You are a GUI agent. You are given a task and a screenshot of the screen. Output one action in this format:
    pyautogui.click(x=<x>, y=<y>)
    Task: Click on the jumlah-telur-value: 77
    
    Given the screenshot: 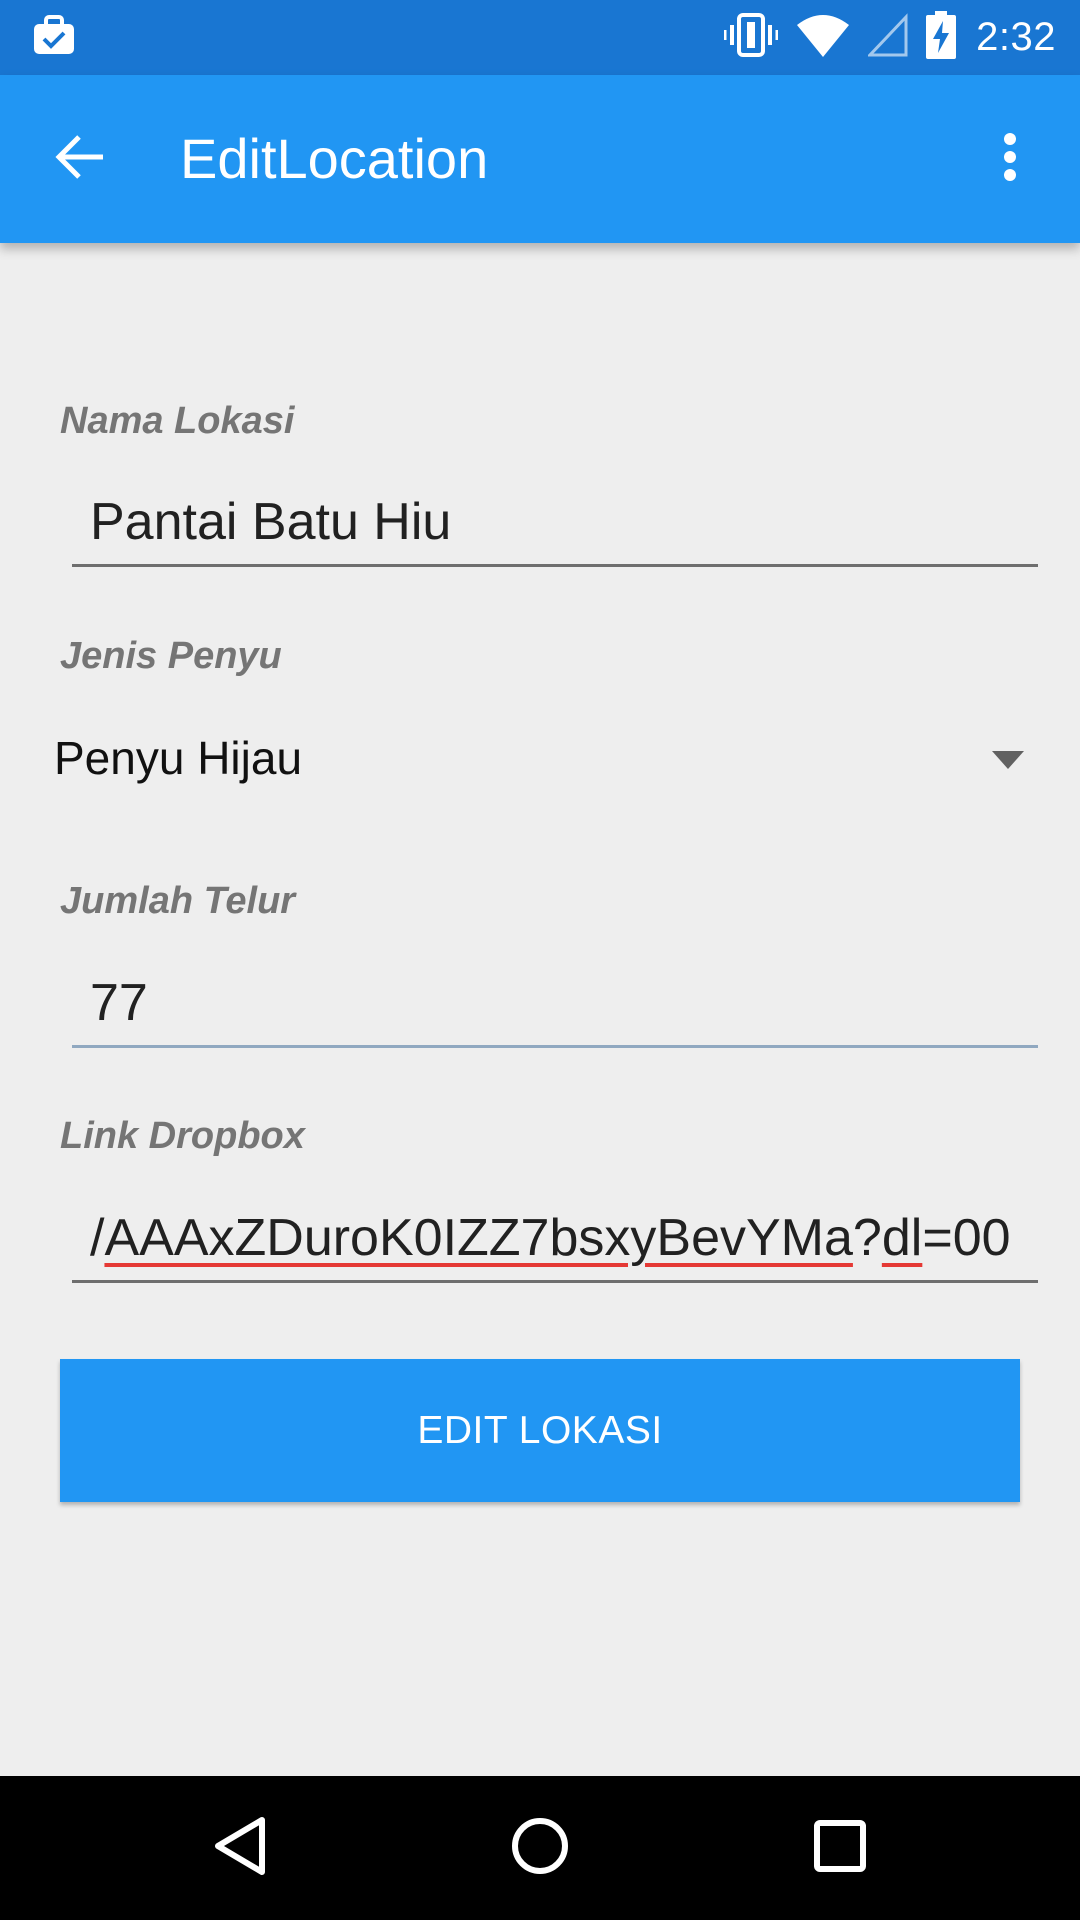 What is the action you would take?
    pyautogui.click(x=119, y=1003)
    